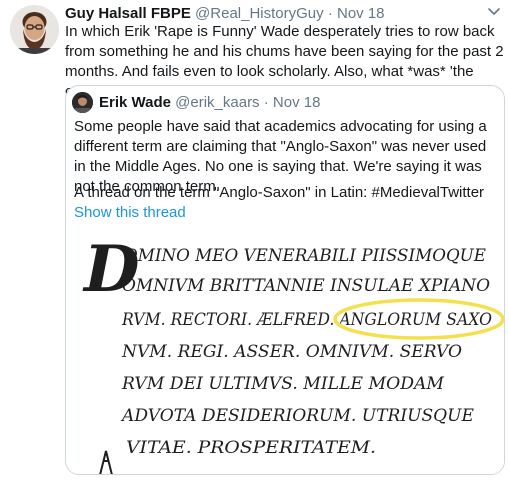 This screenshot has height=480, width=509. I want to click on manuscript-line-4: NVM. REGI. ASSER. OMNIVM. SERVO, so click(291, 352).